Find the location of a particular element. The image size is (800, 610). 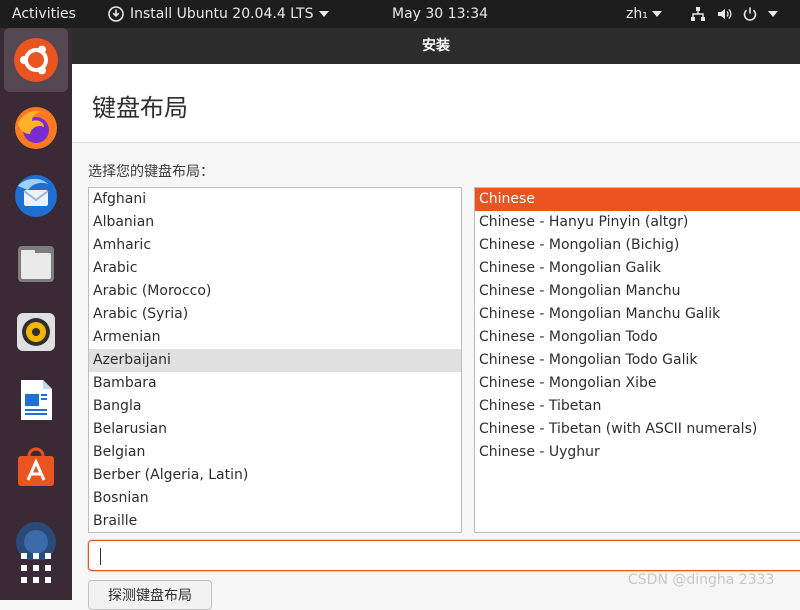

input-method-label: zh₁ is located at coordinates (637, 14).